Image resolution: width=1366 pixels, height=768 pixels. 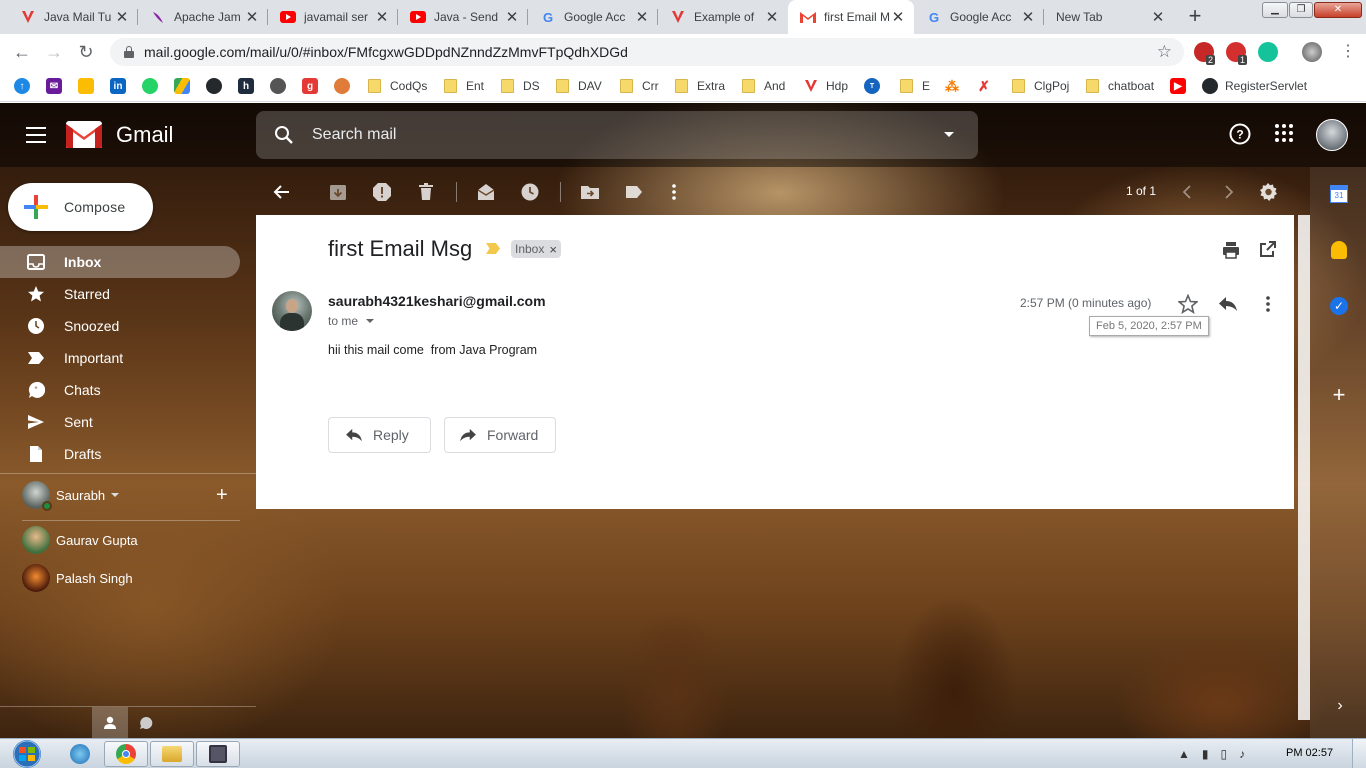 I want to click on calendar-icon: 31, so click(x=1339, y=194).